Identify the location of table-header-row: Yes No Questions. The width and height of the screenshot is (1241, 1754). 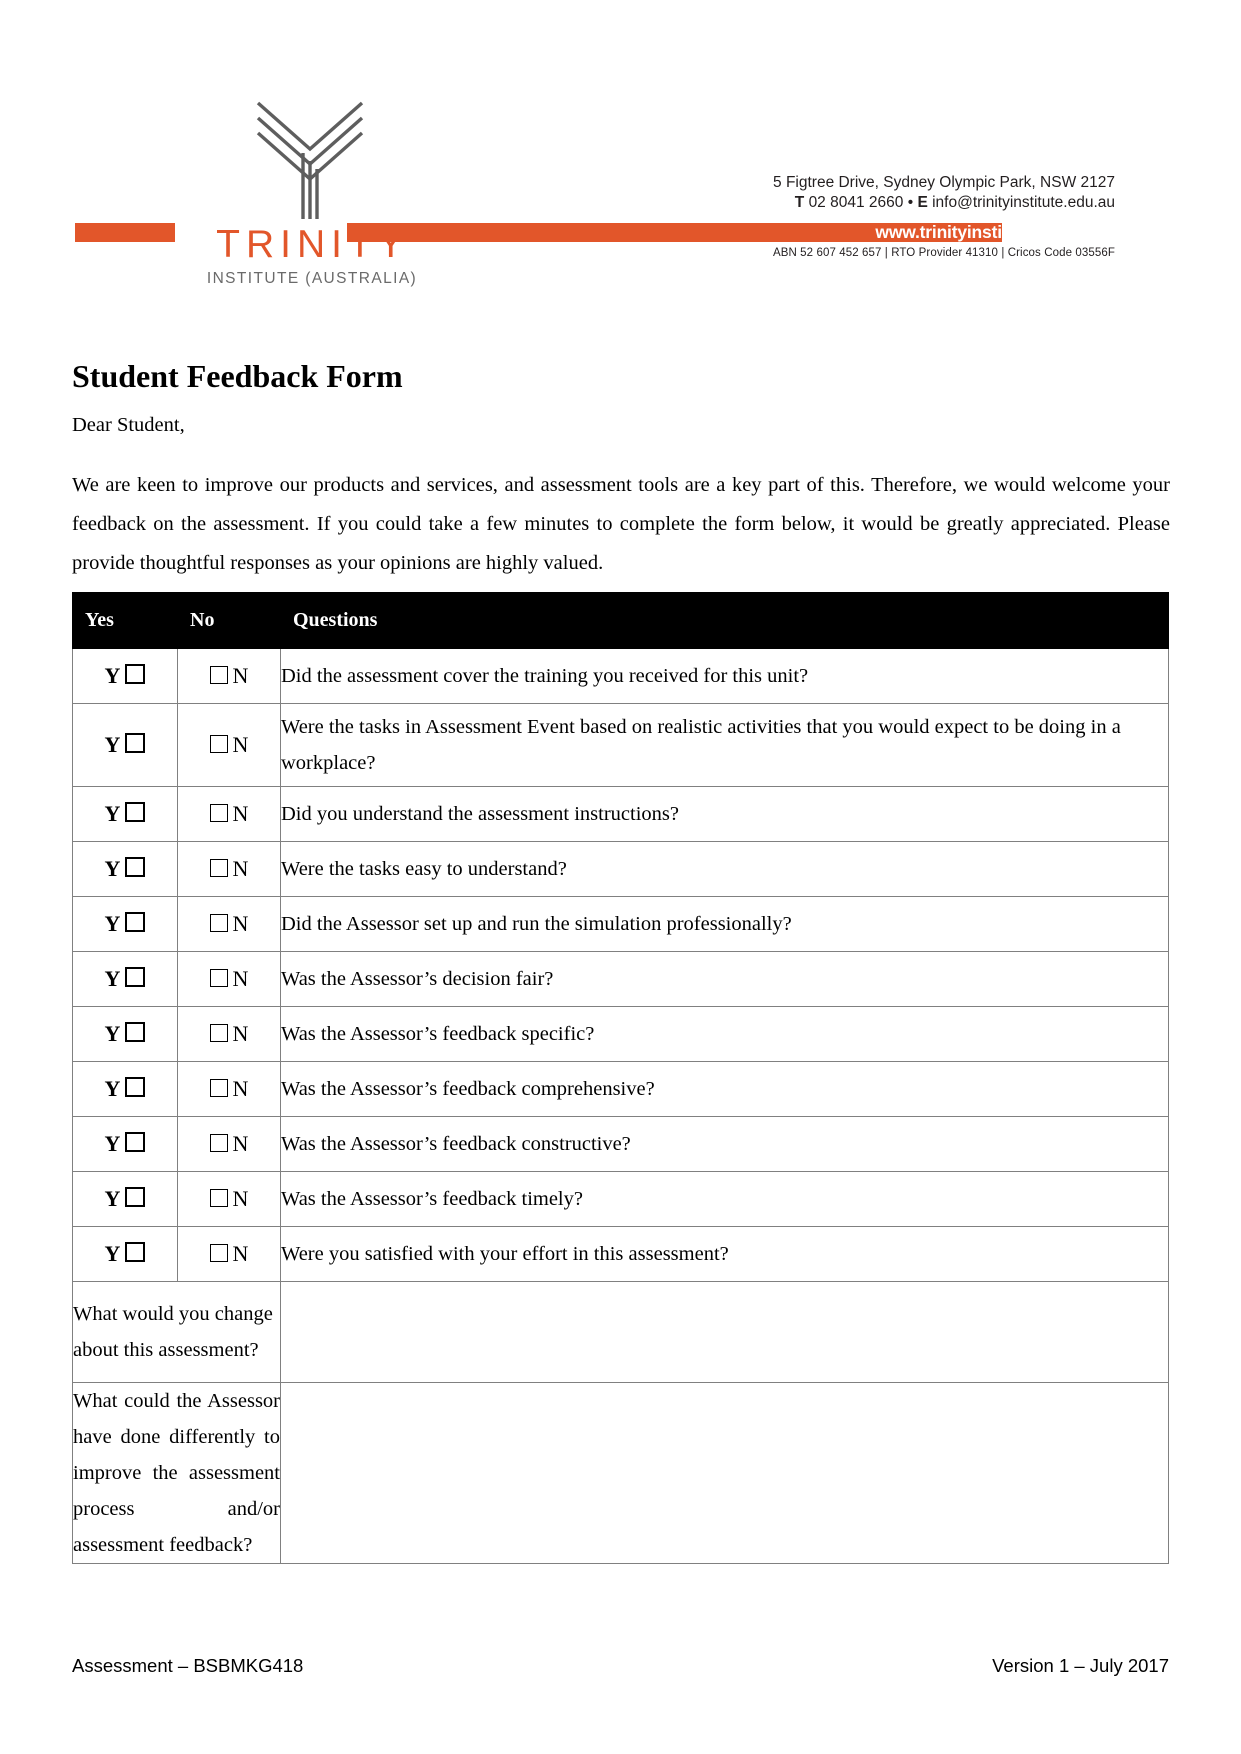
(620, 620).